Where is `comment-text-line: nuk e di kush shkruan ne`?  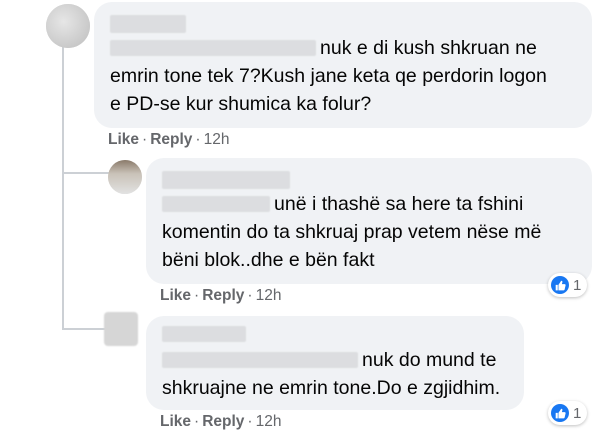 comment-text-line: nuk e di kush shkruan ne is located at coordinates (428, 48).